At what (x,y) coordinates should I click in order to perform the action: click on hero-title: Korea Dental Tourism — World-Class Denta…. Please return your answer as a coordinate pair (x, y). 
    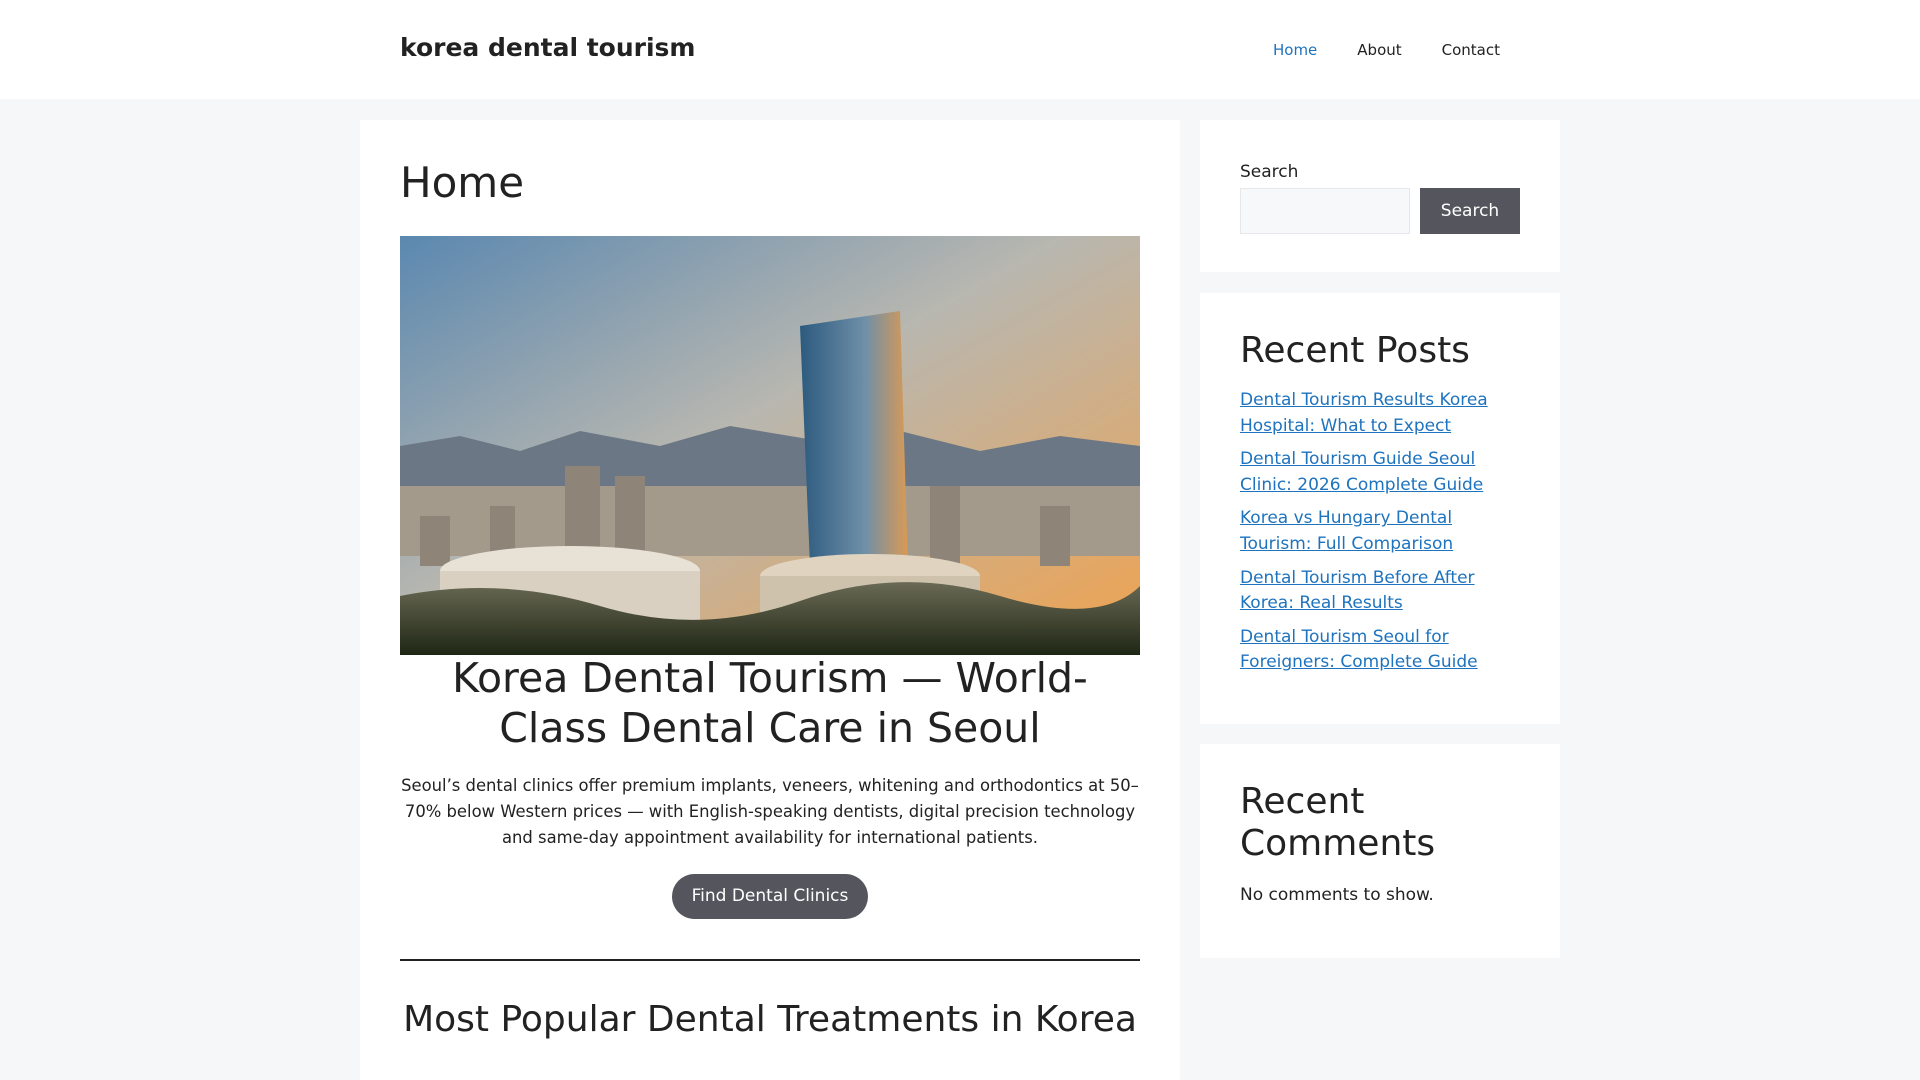
    Looking at the image, I should click on (770, 703).